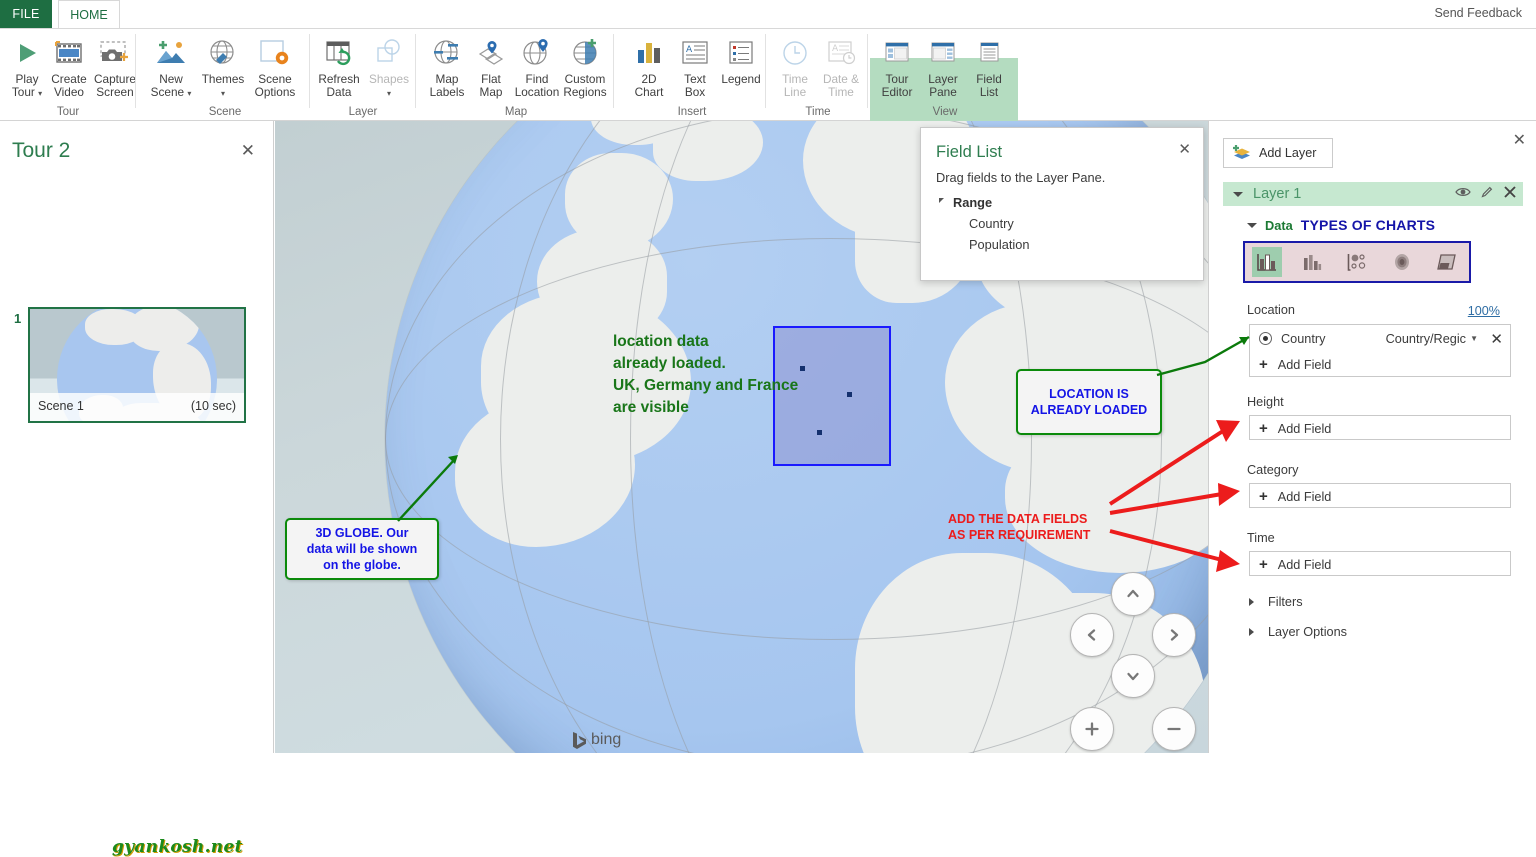  Describe the element at coordinates (137, 365) in the screenshot. I see `scene-thumbnail: Scene 1 (10 sec)` at that location.